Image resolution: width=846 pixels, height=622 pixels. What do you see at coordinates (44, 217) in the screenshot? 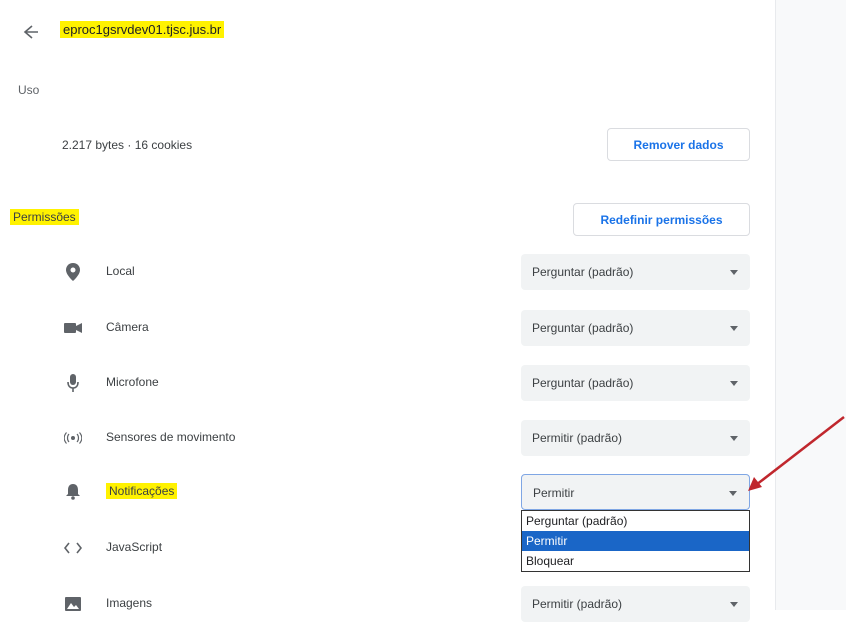
I see `permissions-section-label: Permissões` at bounding box center [44, 217].